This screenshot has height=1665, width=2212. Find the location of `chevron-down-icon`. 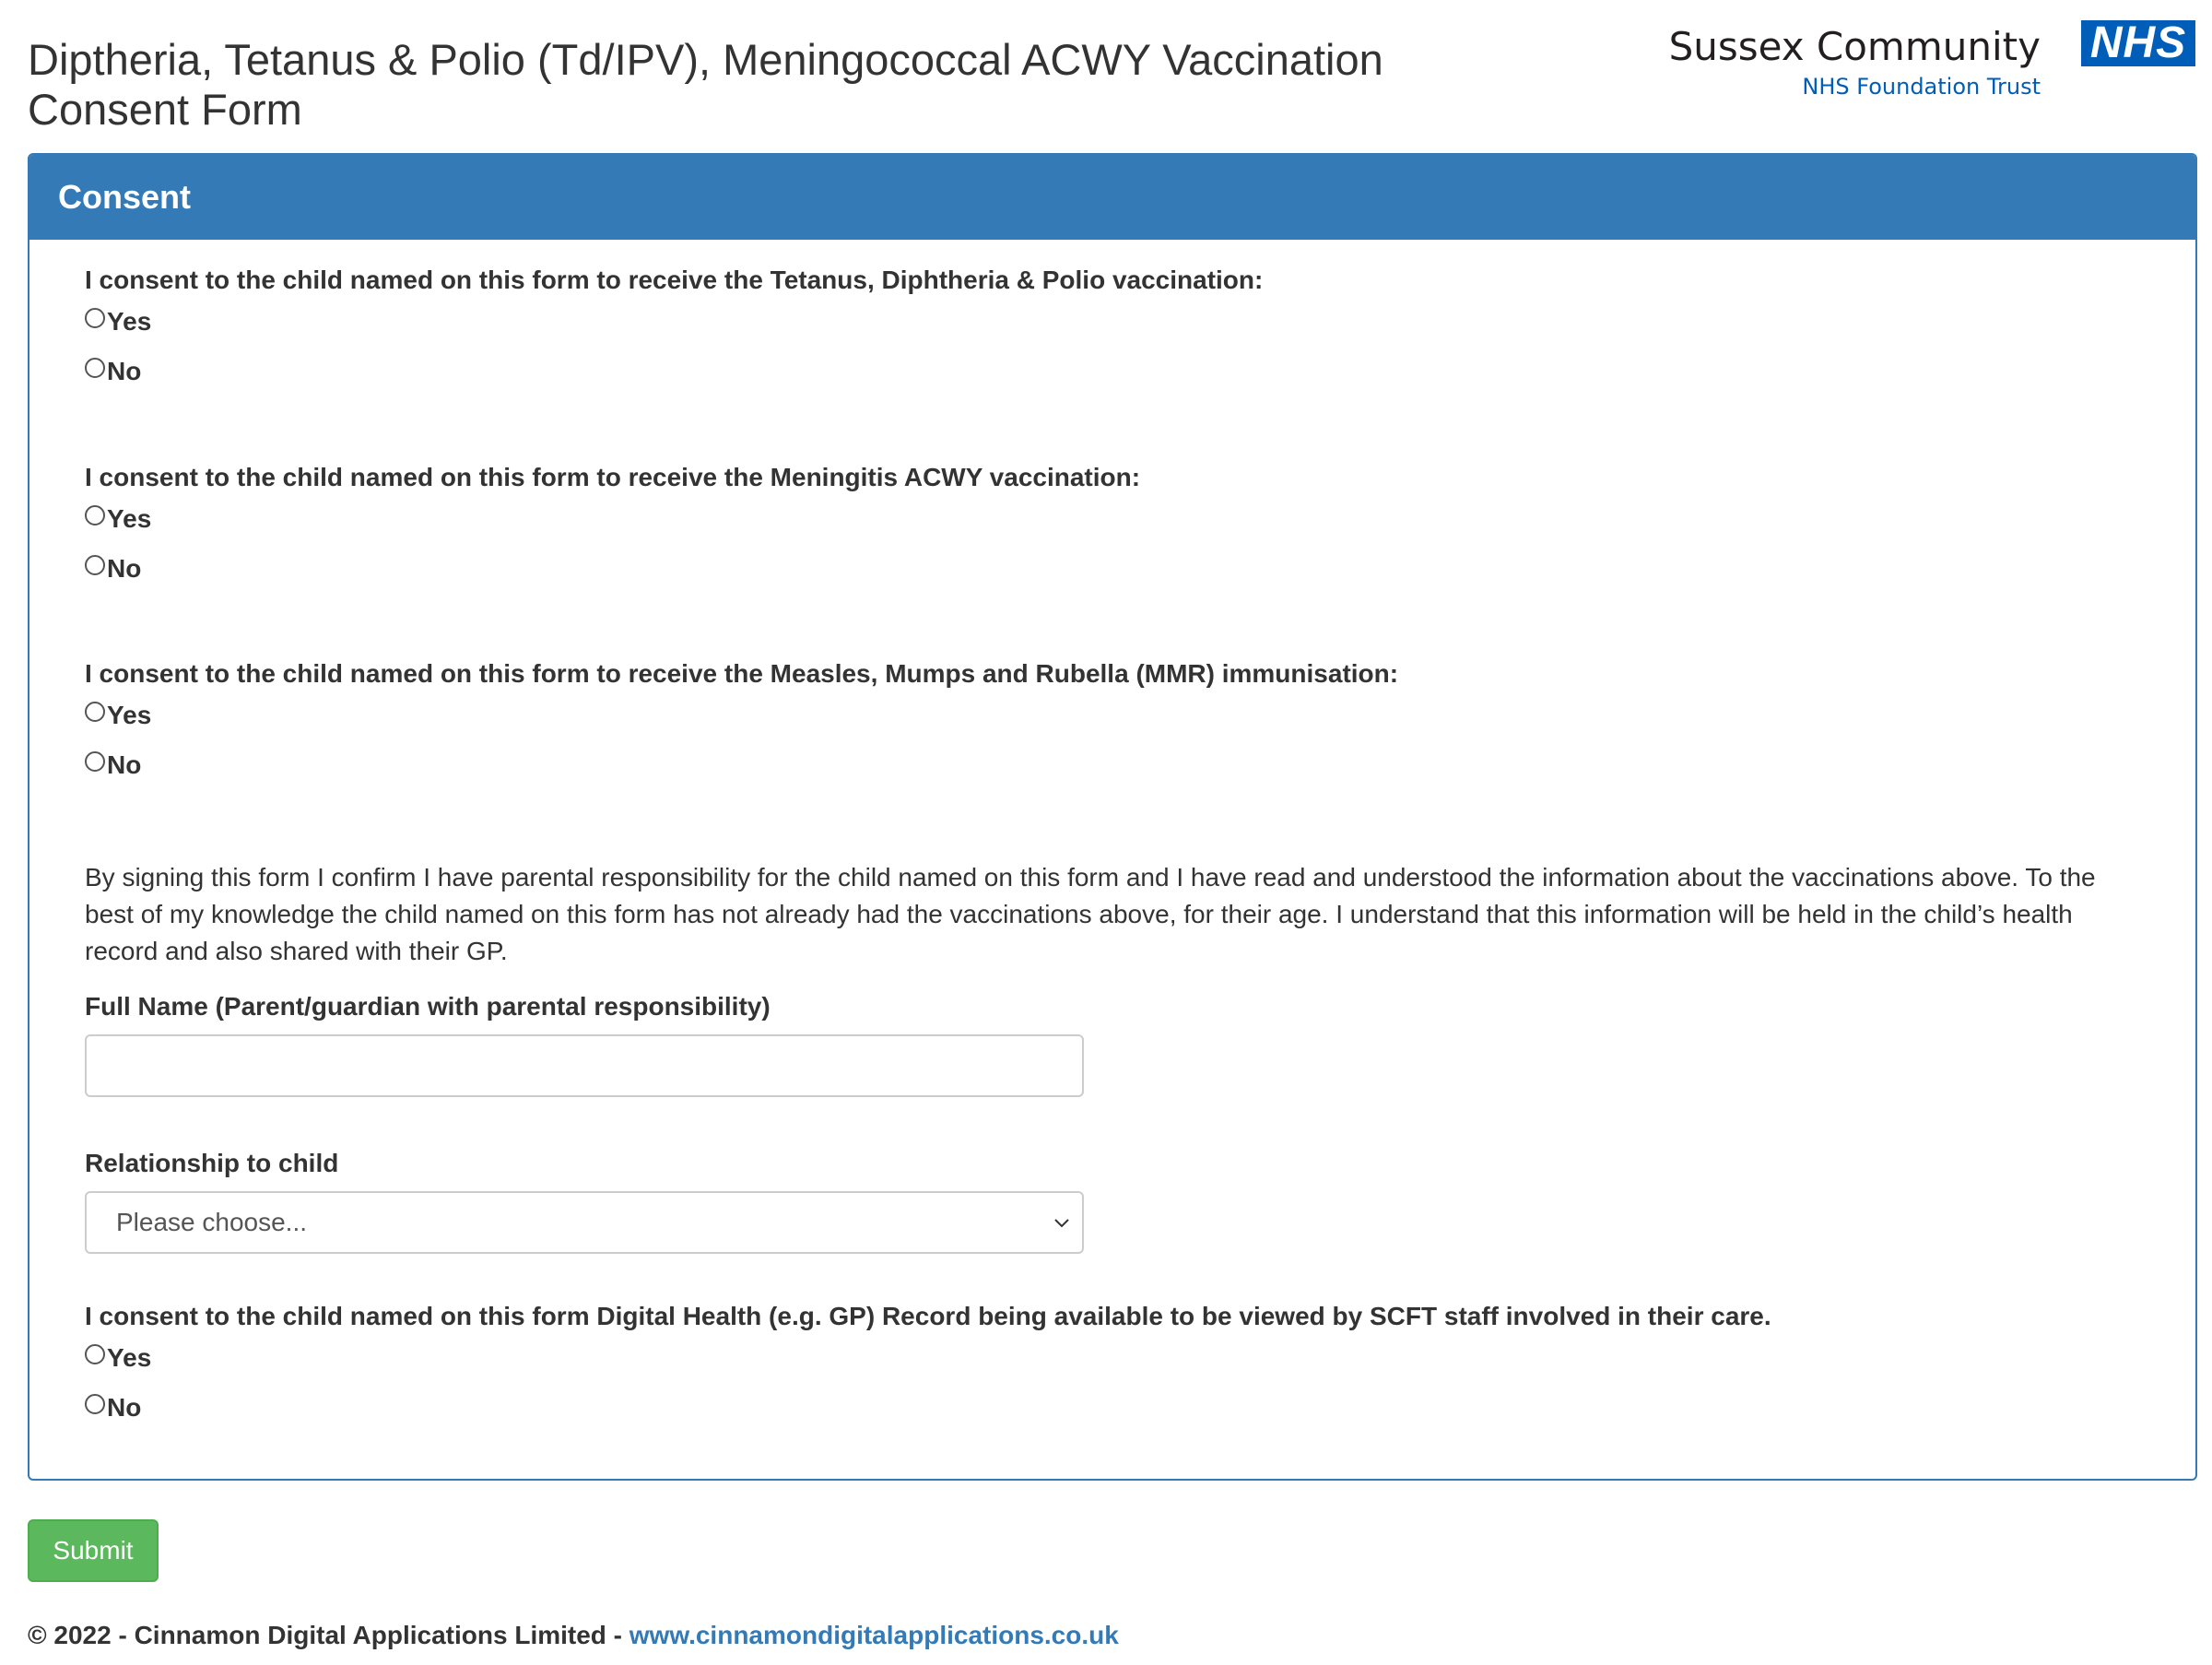

chevron-down-icon is located at coordinates (1061, 1223).